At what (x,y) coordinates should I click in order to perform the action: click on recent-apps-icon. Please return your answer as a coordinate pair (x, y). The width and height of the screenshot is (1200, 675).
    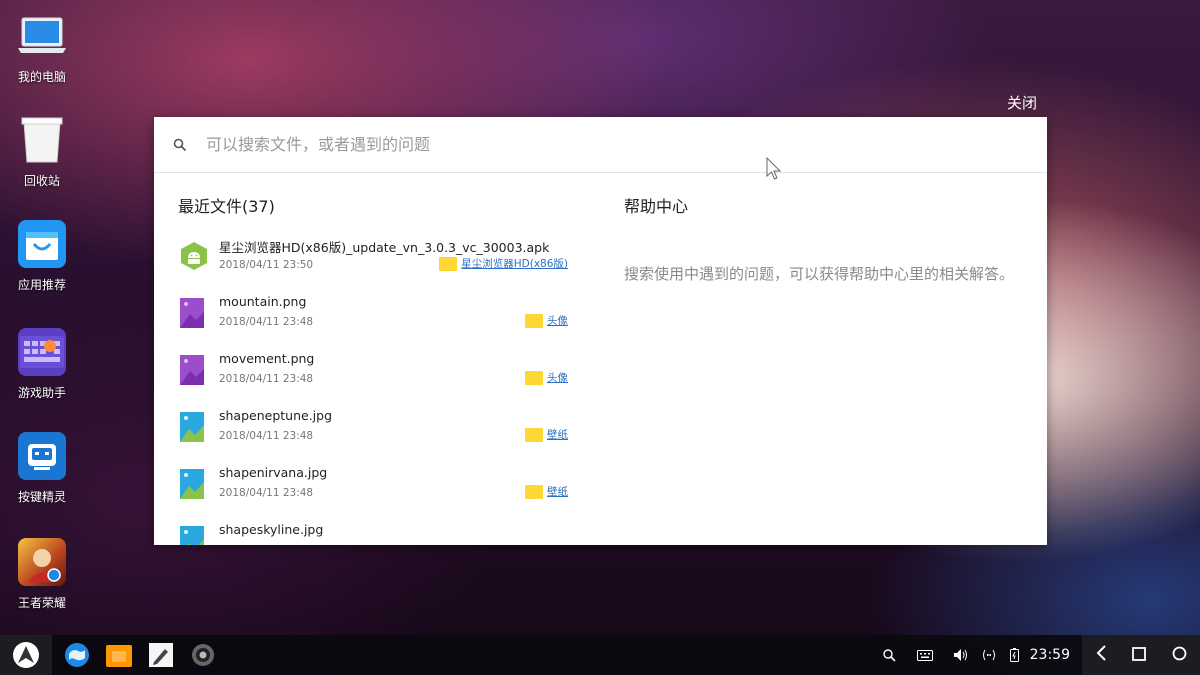
    Looking at the image, I should click on (1139, 655).